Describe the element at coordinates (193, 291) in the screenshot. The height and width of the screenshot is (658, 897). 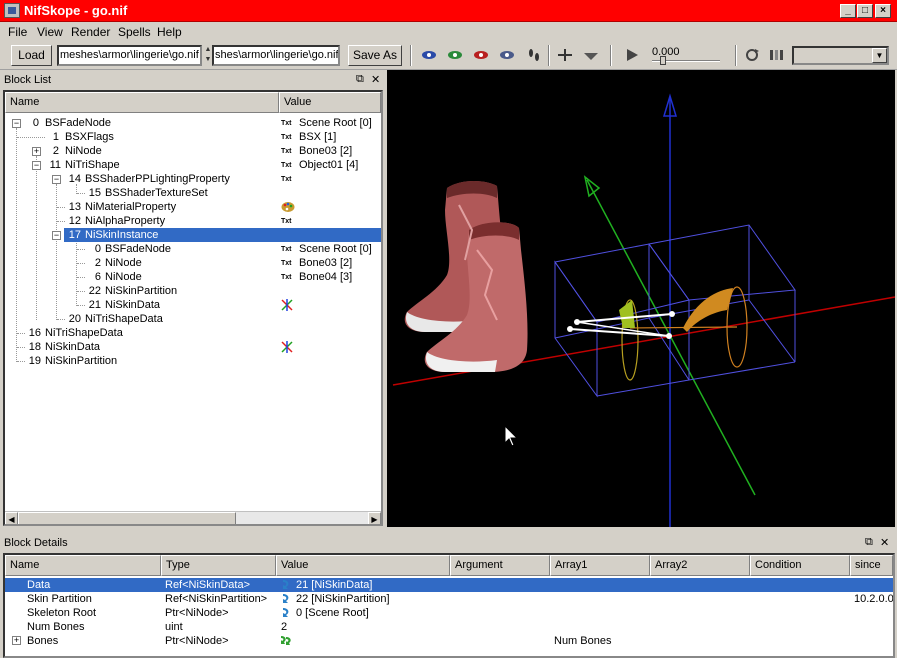
I see `tree-row-niskinpartition-ref: 22 NiSkinPartition` at that location.